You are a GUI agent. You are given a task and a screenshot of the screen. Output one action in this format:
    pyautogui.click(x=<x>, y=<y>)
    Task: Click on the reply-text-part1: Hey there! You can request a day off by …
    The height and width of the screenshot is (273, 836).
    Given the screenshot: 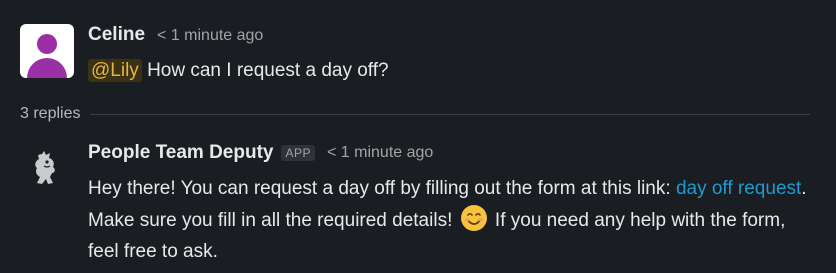 What is the action you would take?
    pyautogui.click(x=382, y=188)
    